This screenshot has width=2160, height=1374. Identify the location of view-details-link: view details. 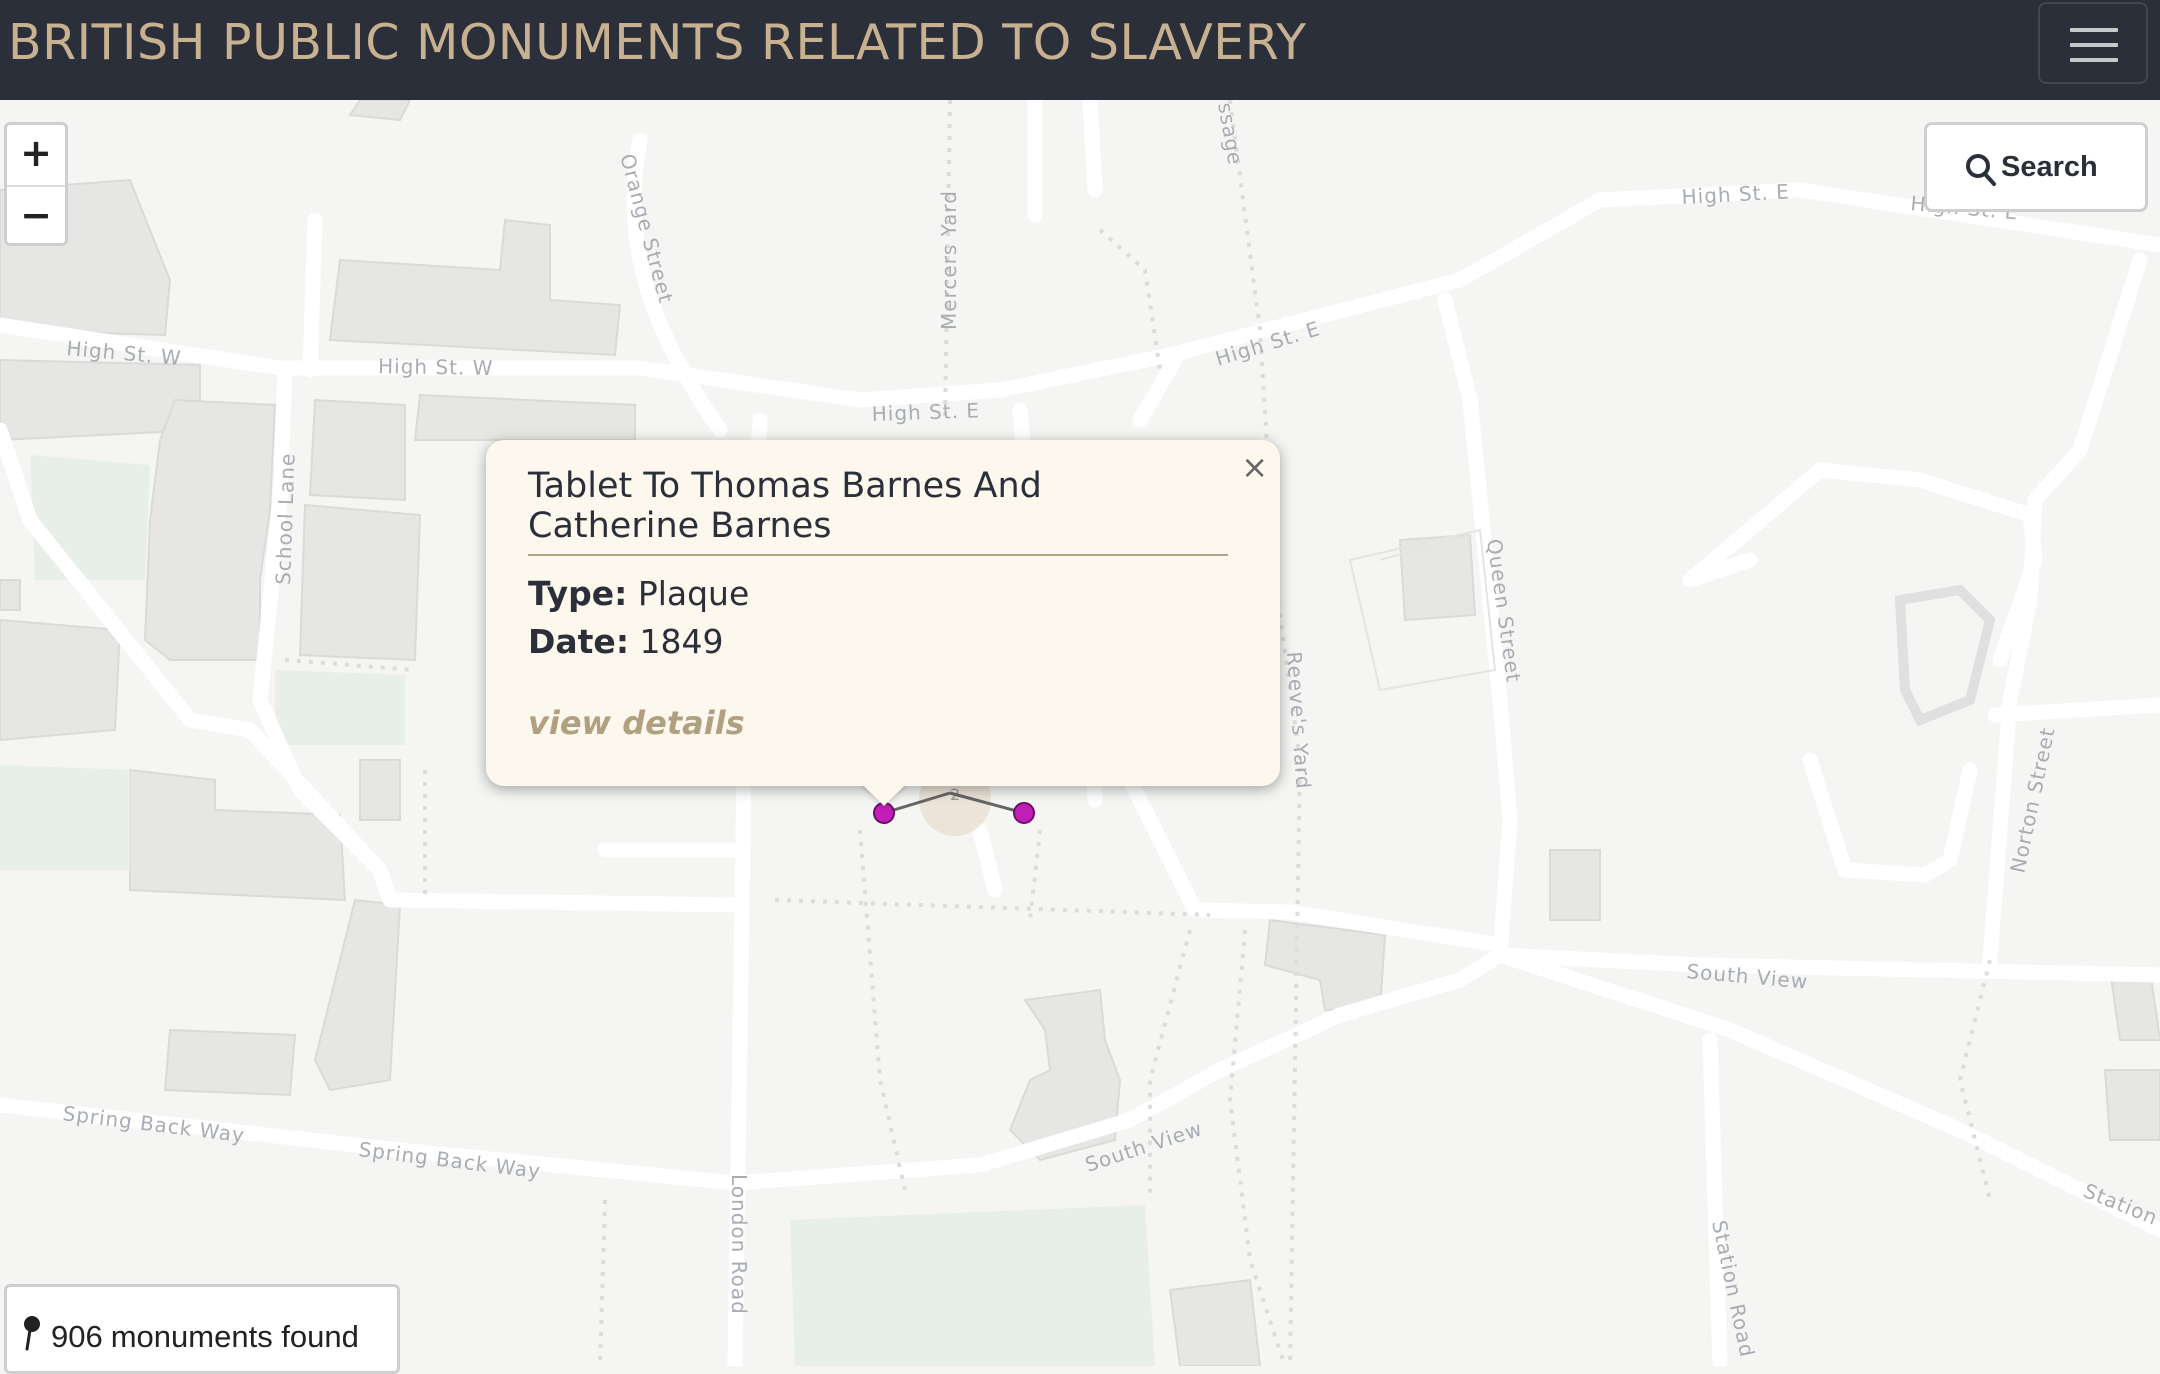
(636, 723).